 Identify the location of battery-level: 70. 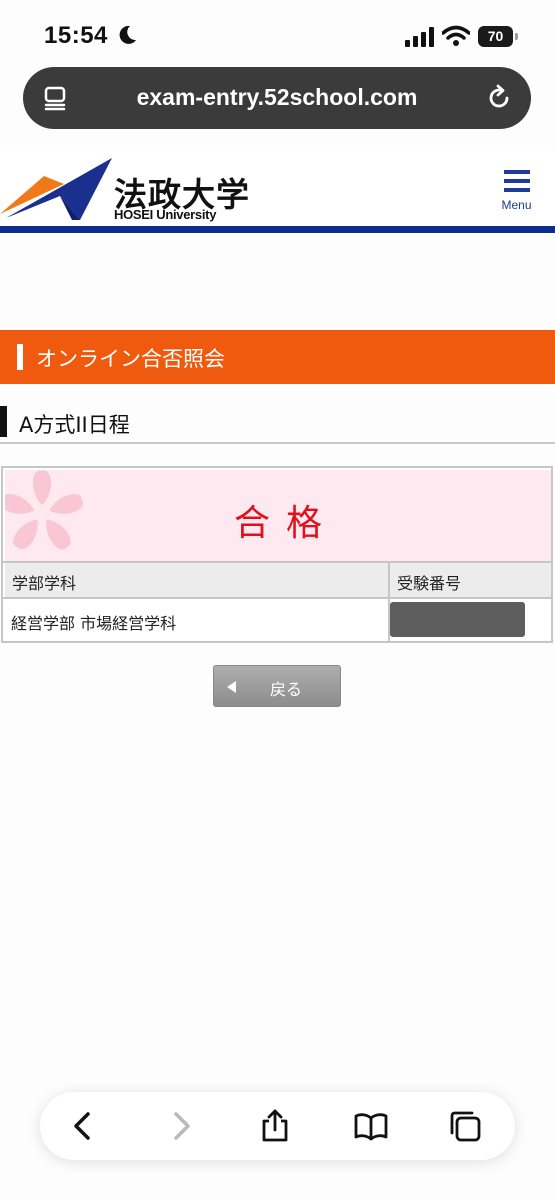
(495, 36).